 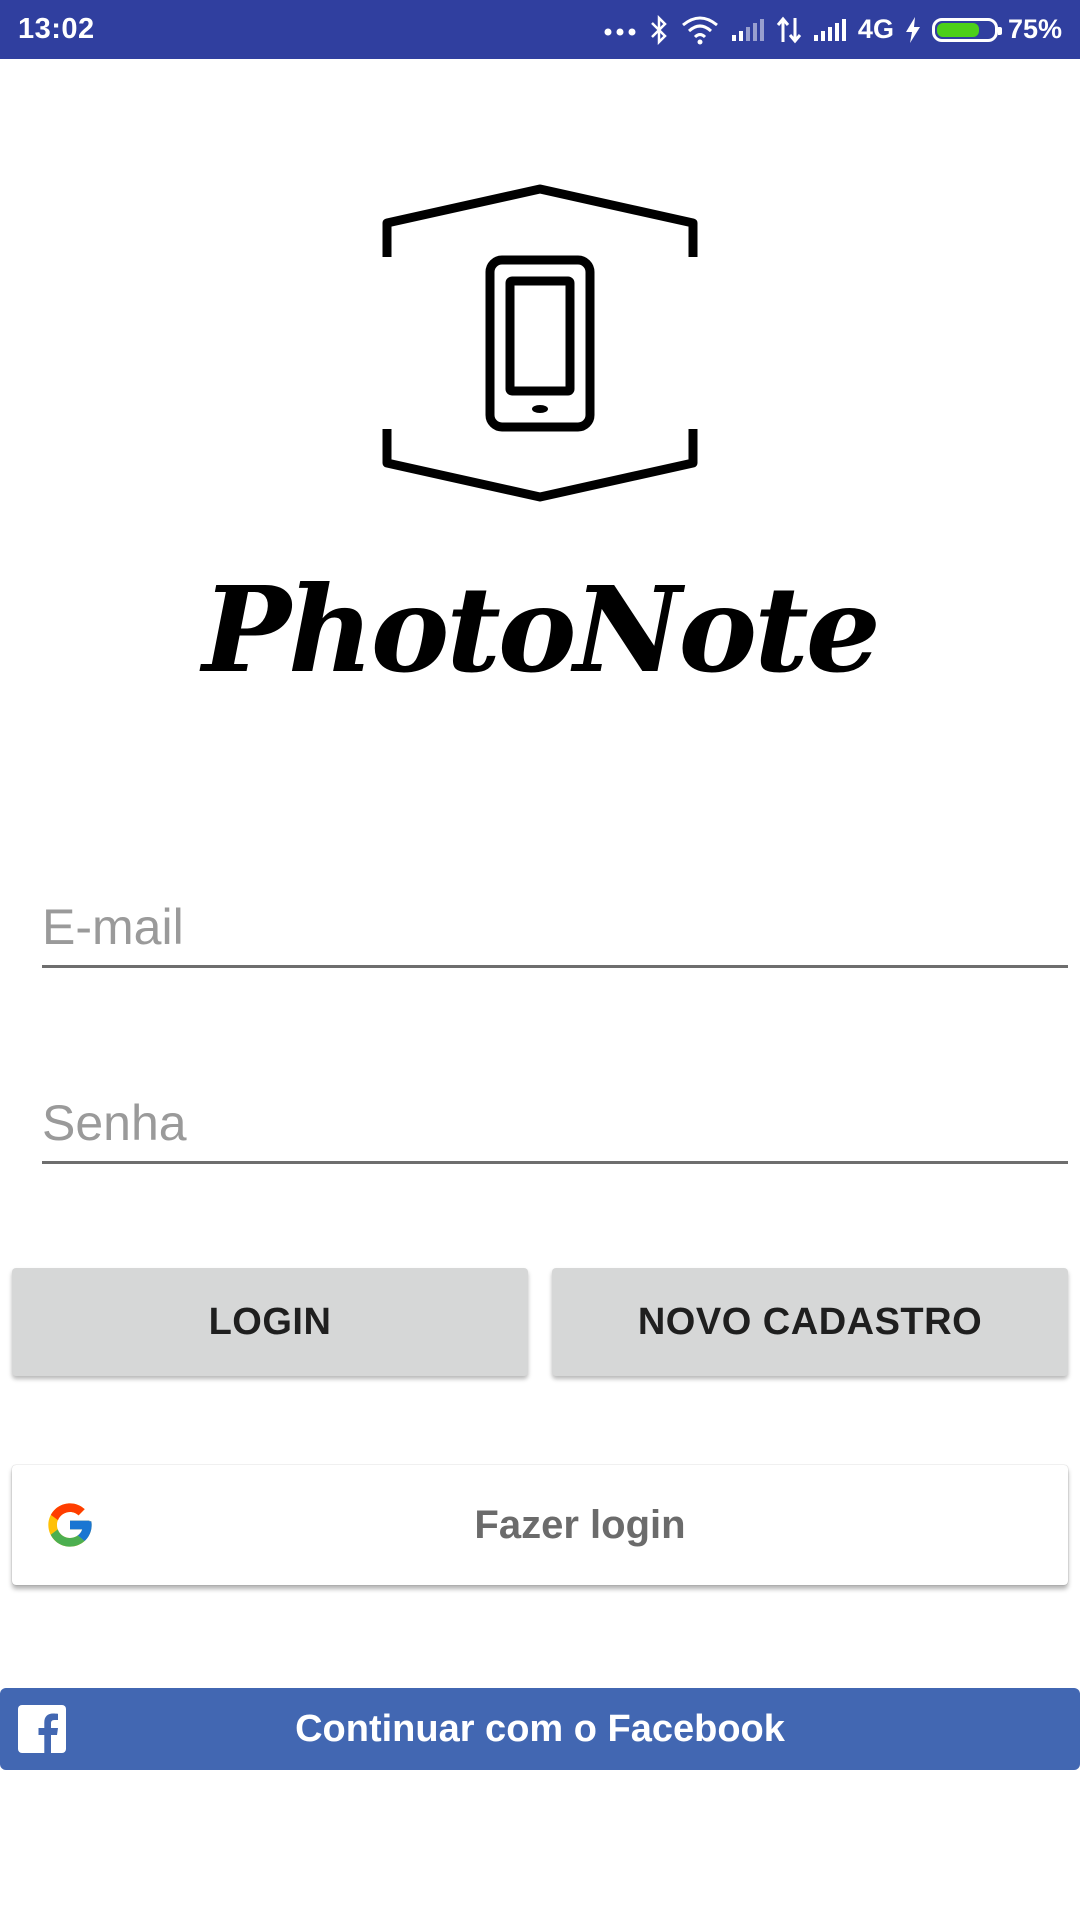 I want to click on email-input, so click(x=555, y=926).